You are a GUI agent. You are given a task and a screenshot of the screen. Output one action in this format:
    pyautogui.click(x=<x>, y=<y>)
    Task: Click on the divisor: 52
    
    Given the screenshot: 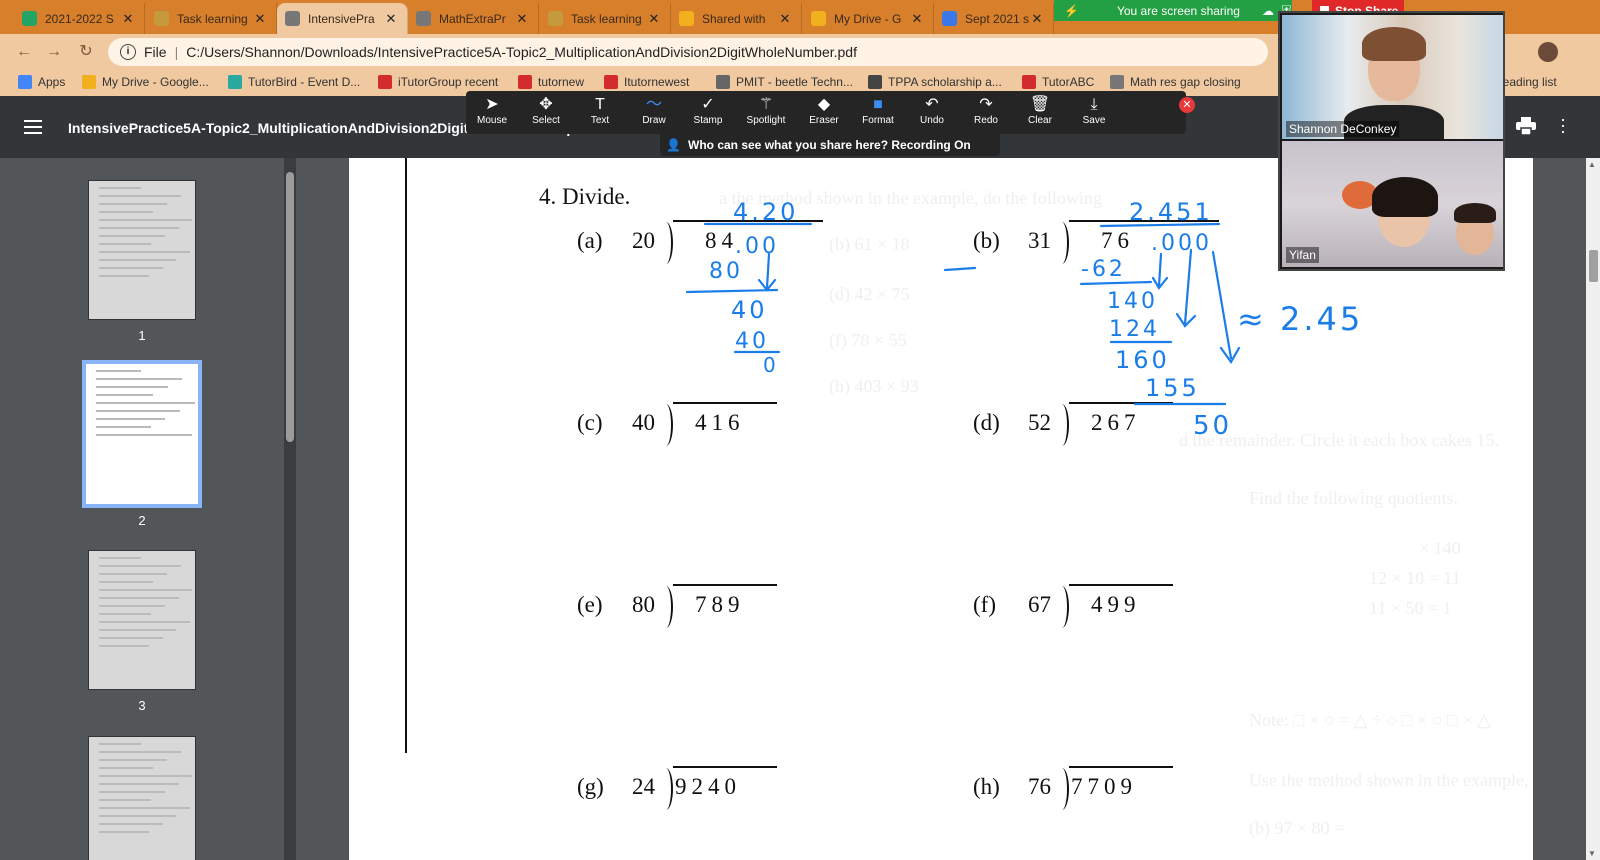 What is the action you would take?
    pyautogui.click(x=1039, y=422)
    